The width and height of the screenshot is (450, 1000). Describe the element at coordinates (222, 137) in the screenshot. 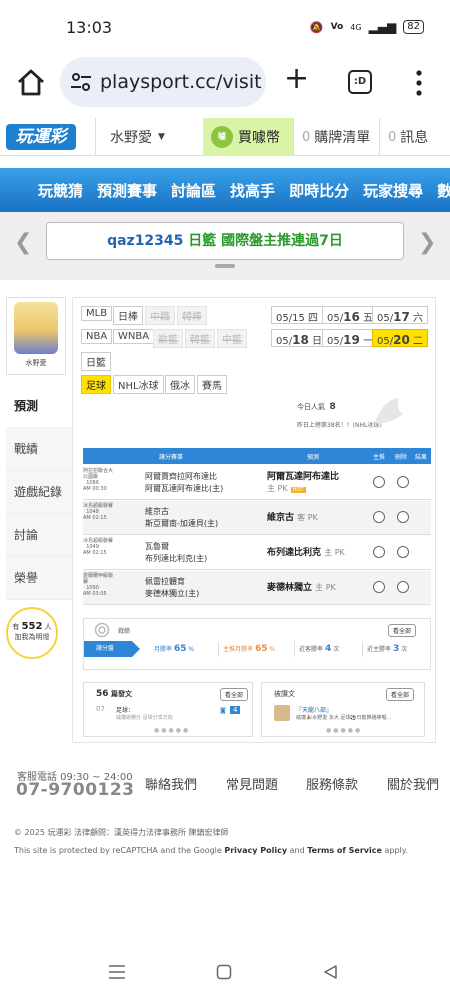

I see `coin-icon: 噱` at that location.